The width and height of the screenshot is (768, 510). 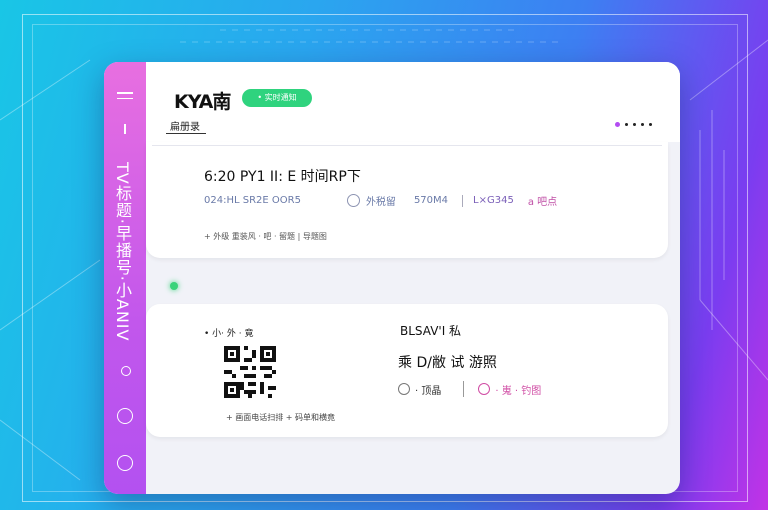 I want to click on schedule-options-row: 024:HL SR2E OOR5 外税留 570M4 L×G345 a 吧点, so click(x=380, y=200).